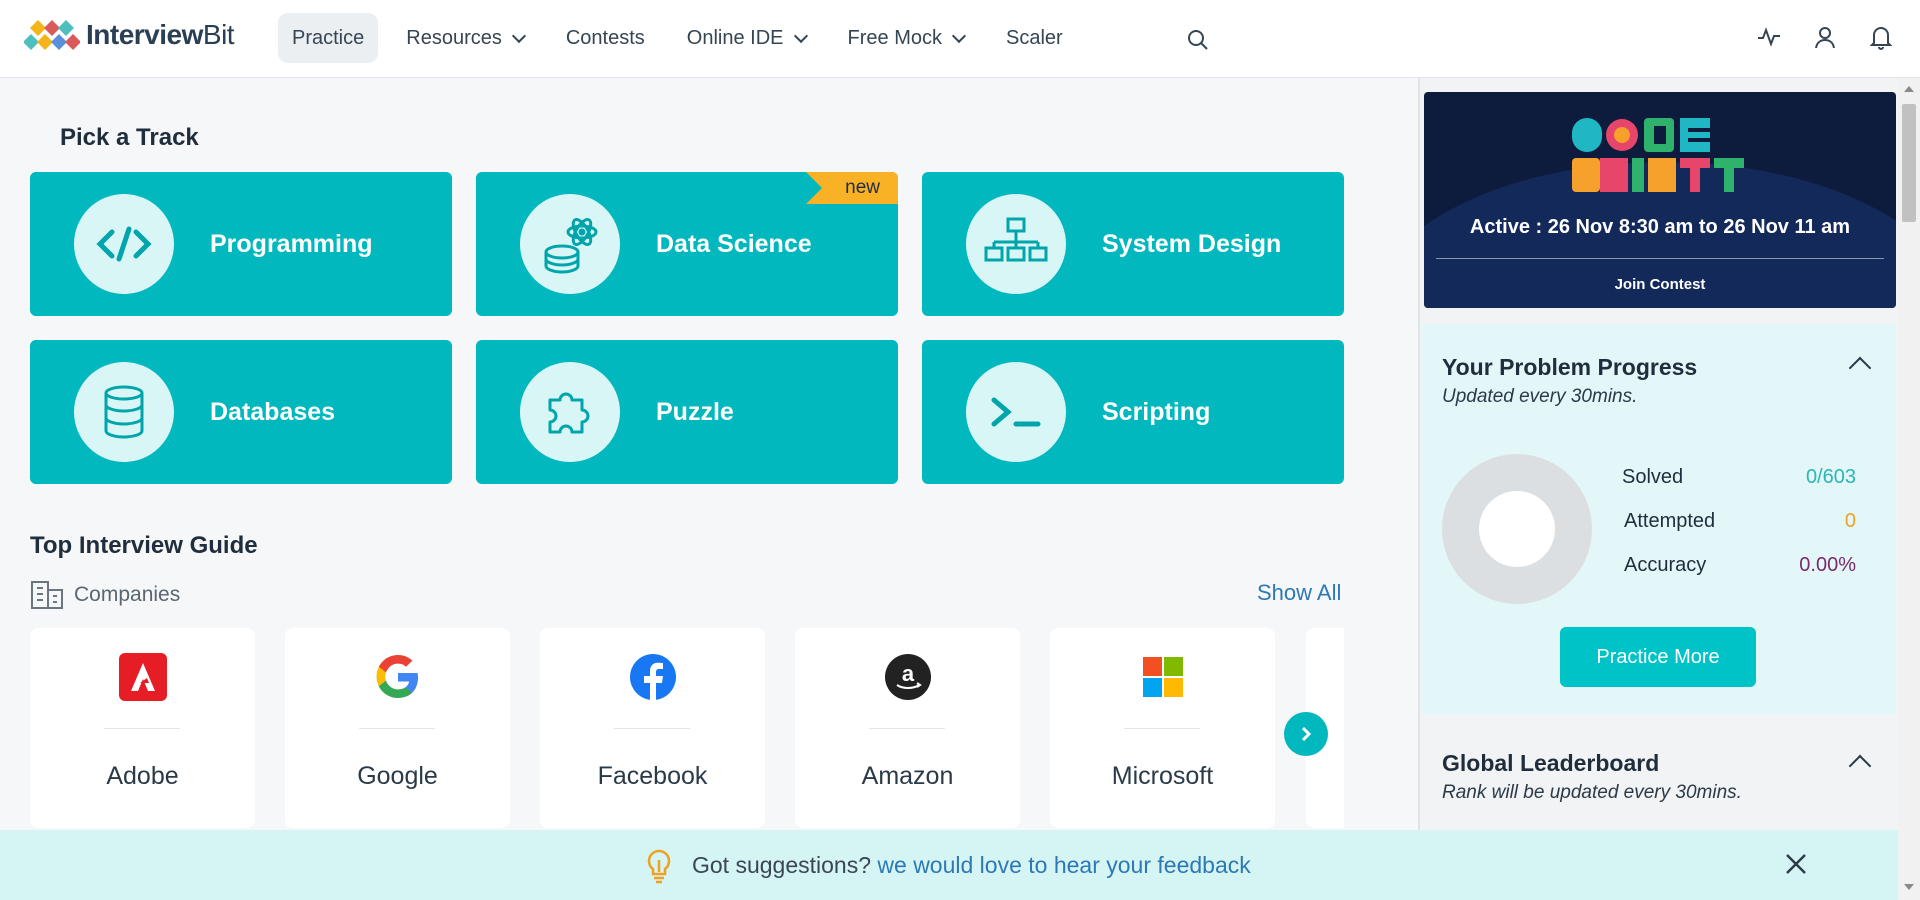  I want to click on companies-header: Companies, so click(105, 595).